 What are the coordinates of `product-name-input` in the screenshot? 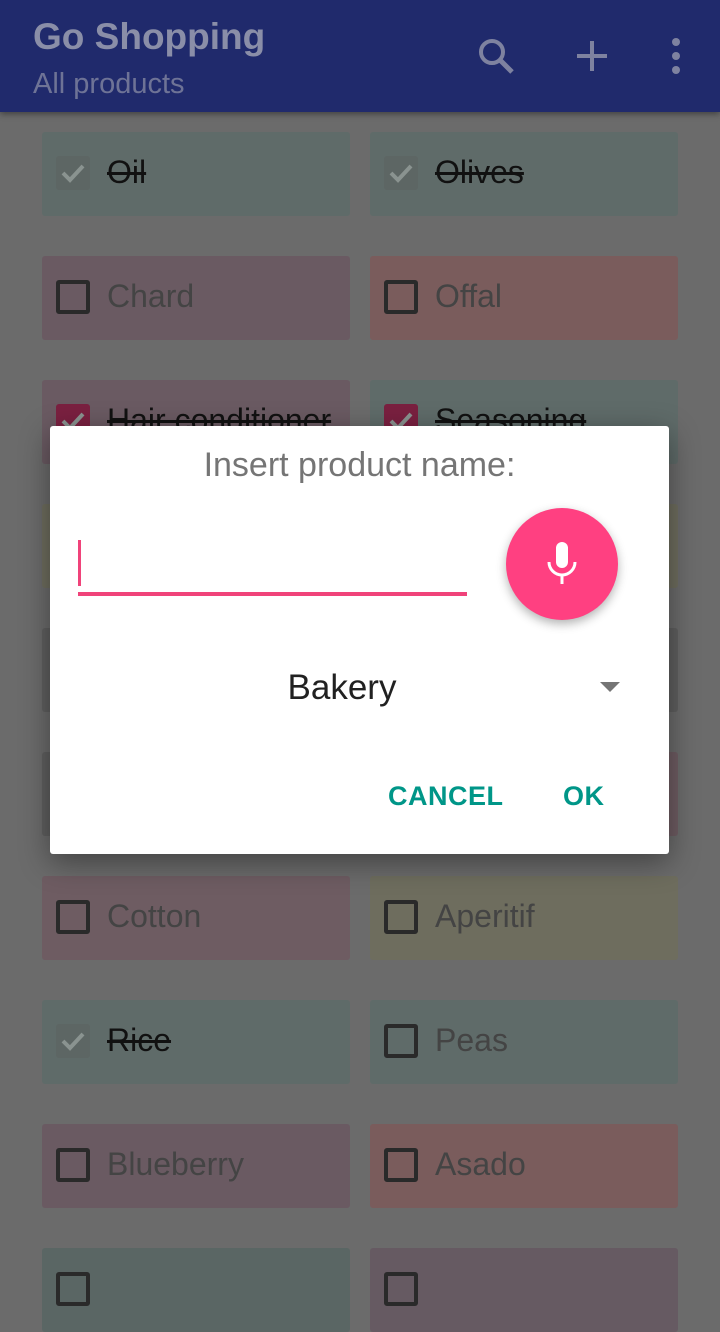 It's located at (272, 566).